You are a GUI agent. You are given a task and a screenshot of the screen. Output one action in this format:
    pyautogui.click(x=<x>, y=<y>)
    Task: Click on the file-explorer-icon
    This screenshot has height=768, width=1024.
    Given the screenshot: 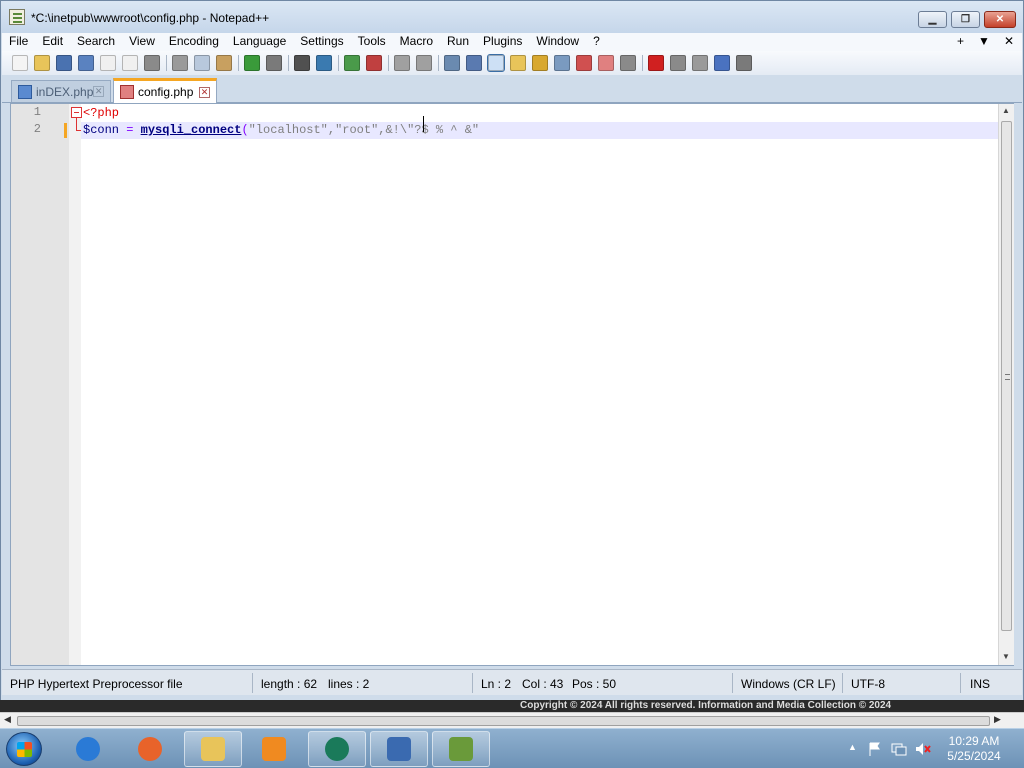 What is the action you would take?
    pyautogui.click(x=213, y=749)
    